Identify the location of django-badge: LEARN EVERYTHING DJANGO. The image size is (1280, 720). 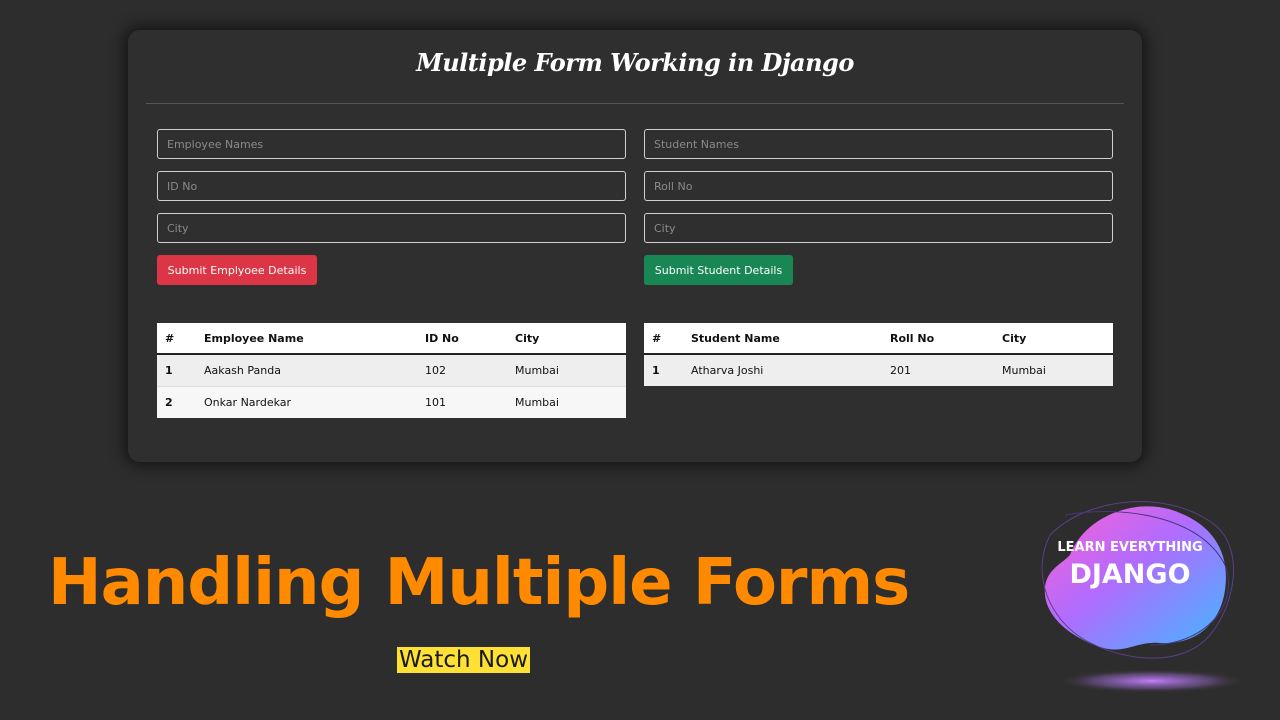
(1130, 565).